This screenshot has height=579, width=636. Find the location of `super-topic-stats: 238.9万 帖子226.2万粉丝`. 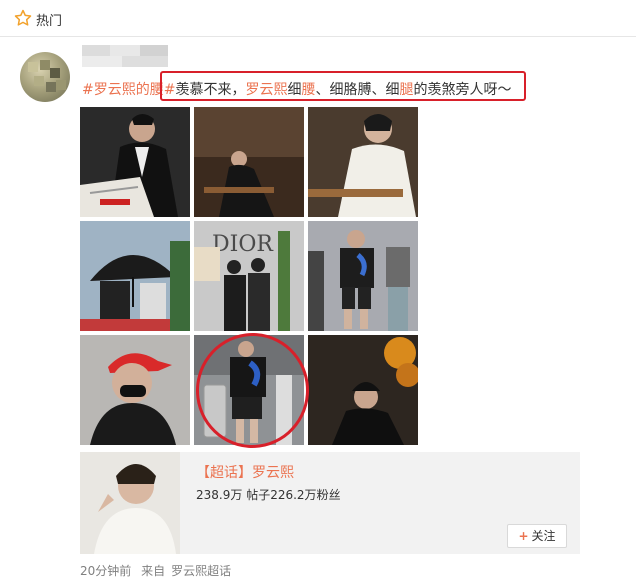

super-topic-stats: 238.9万 帖子226.2万粉丝 is located at coordinates (268, 495).